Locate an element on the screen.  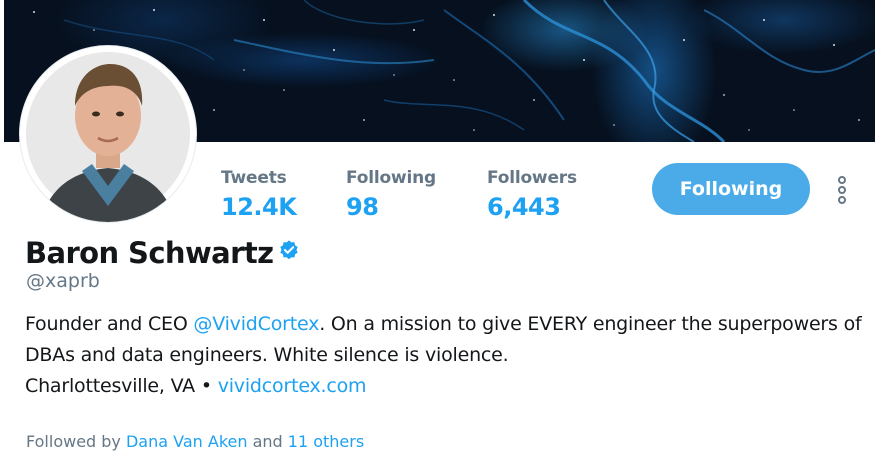
followed-by-others-link: 11 others is located at coordinates (326, 441).